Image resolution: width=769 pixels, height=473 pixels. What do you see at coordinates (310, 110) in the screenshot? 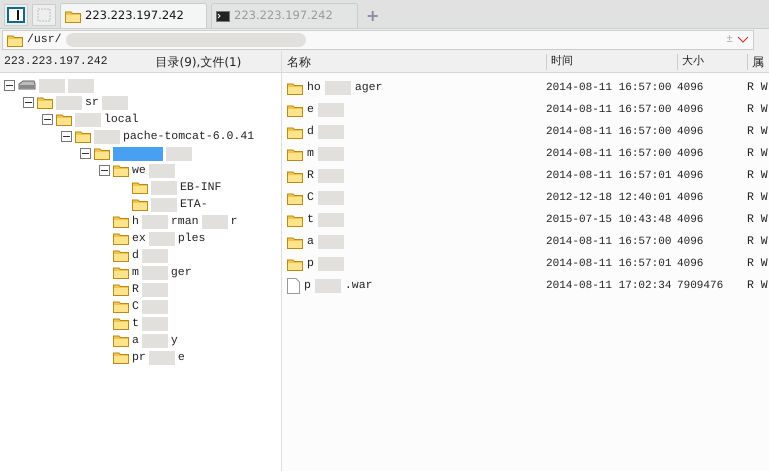
I see `file-name: e` at bounding box center [310, 110].